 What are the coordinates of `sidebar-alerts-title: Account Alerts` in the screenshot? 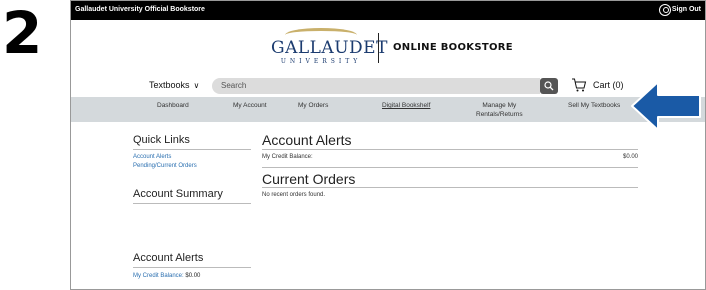 It's located at (168, 258).